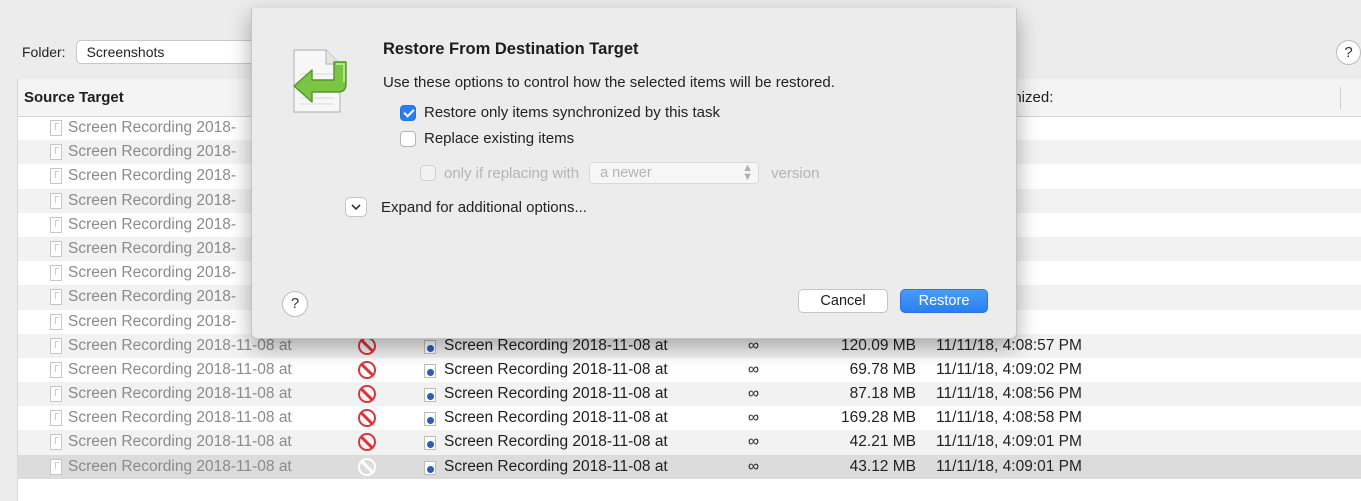 Image resolution: width=1361 pixels, height=501 pixels. I want to click on synchronized-date: 11/11/18, 4:09:02 PM, so click(1009, 369).